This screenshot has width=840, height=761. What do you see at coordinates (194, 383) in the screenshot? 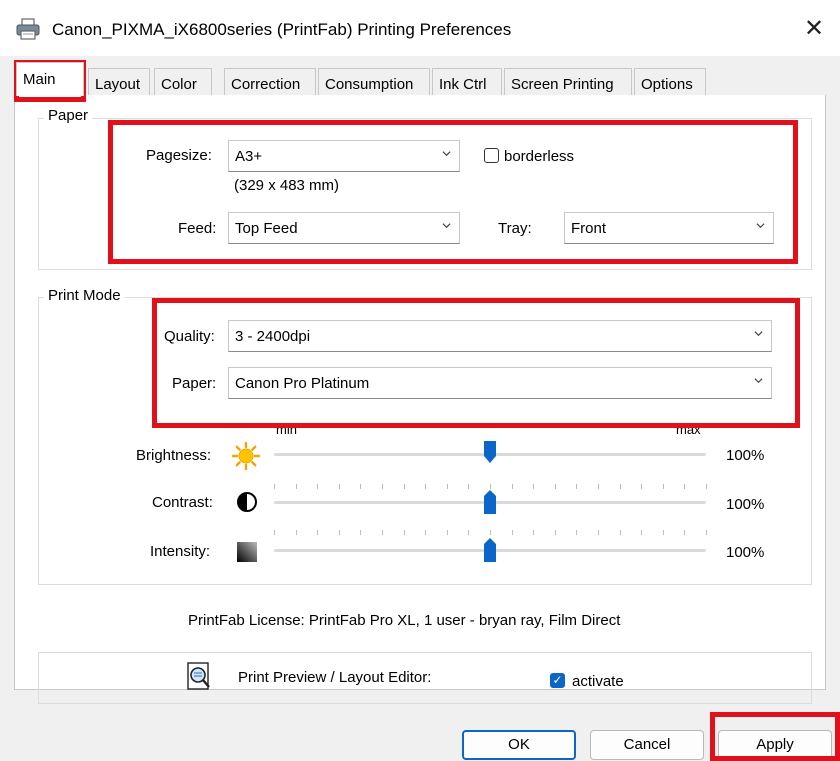
I see `paper-type-label: Paper:` at bounding box center [194, 383].